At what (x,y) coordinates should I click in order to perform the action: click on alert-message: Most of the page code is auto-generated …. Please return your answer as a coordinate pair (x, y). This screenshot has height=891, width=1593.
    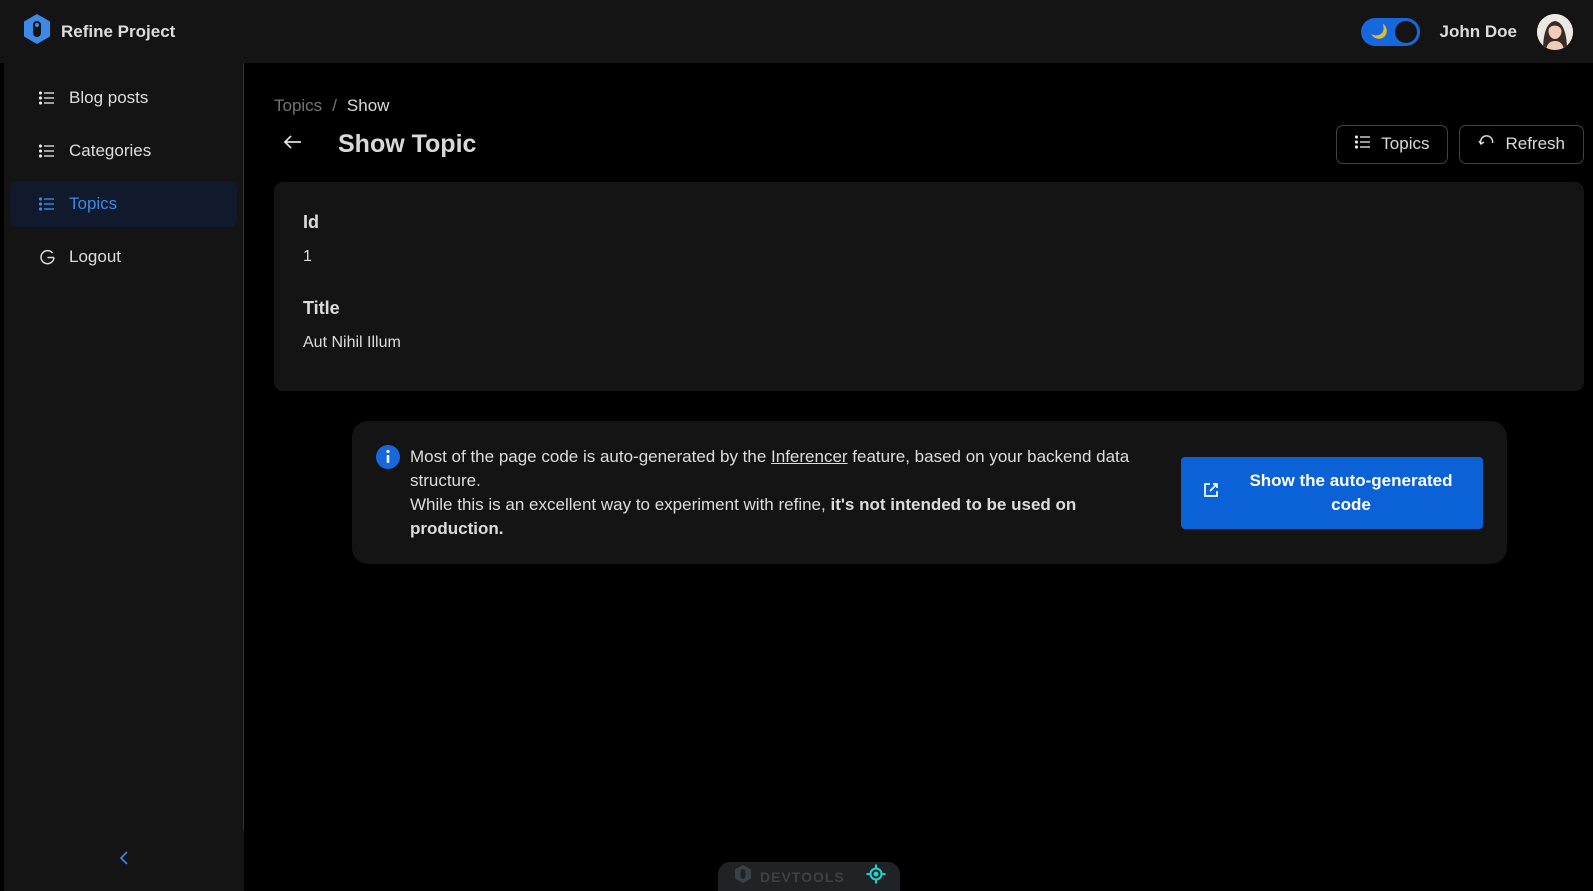
    Looking at the image, I should click on (795, 493).